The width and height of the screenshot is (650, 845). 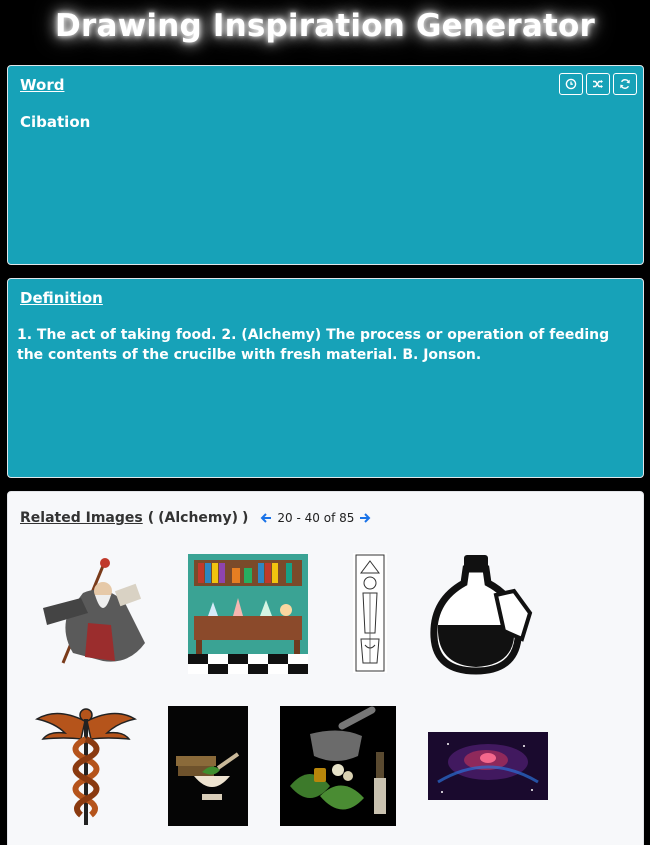 I want to click on category-label: (Alchemy), so click(x=198, y=518).